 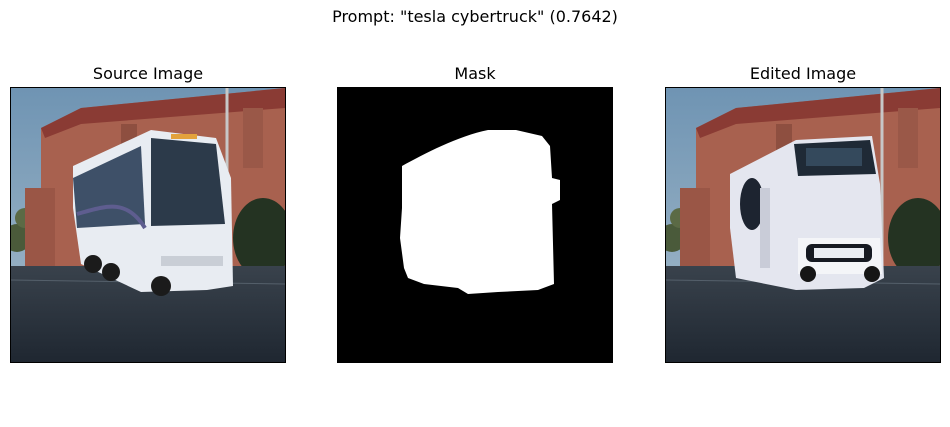 I want to click on mask-title: Mask, so click(x=475, y=73).